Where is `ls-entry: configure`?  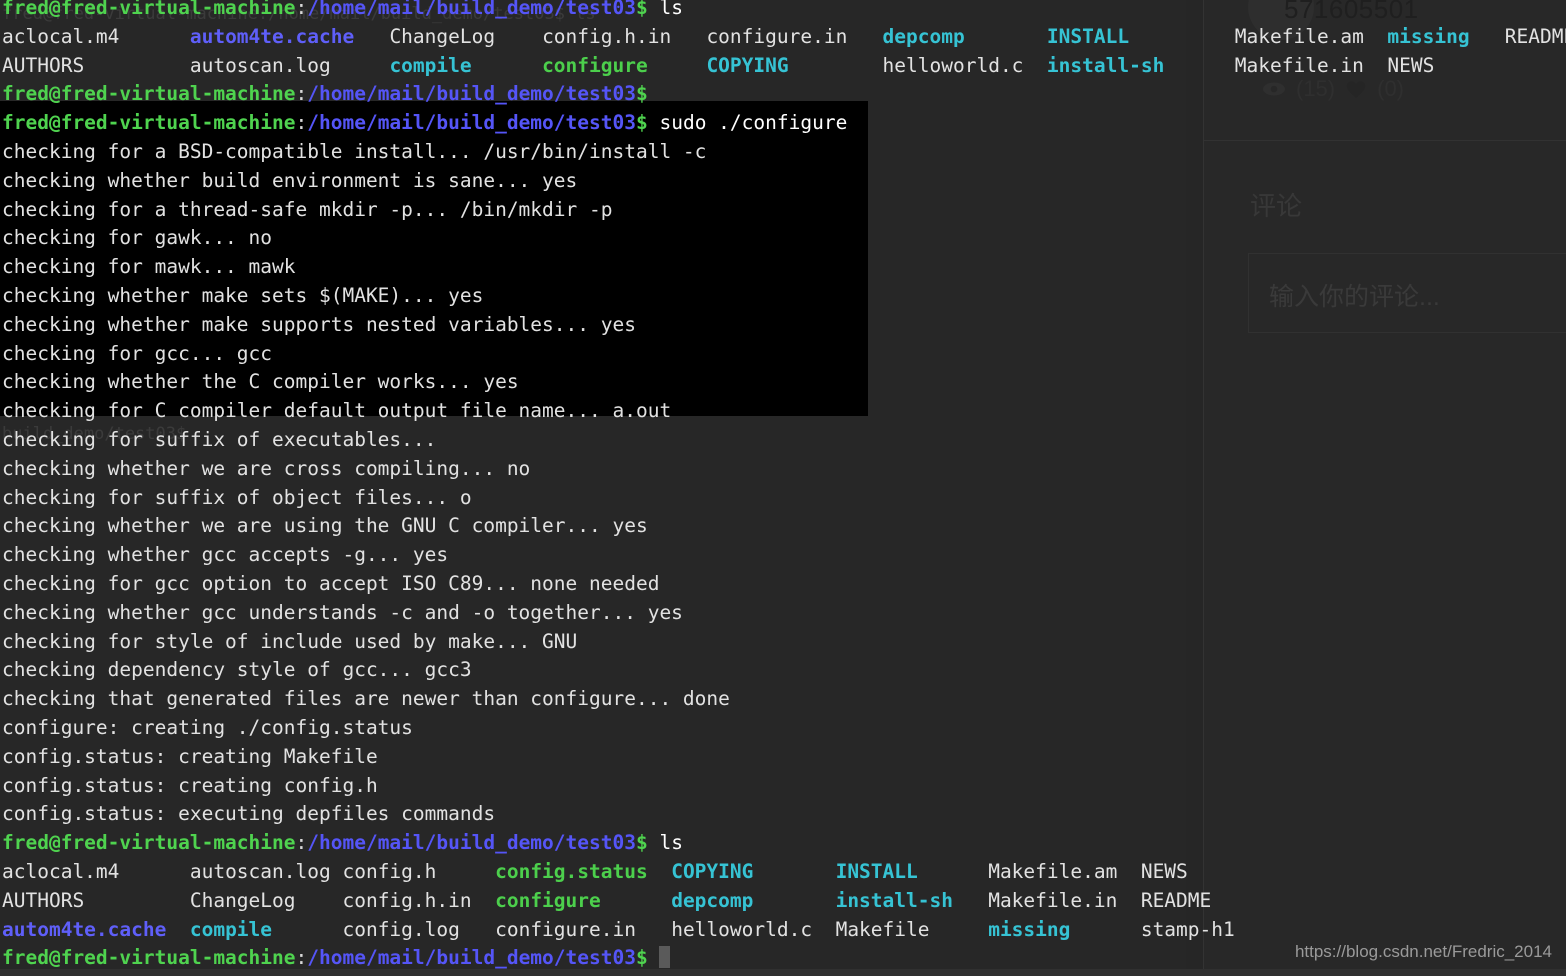
ls-entry: configure is located at coordinates (583, 900).